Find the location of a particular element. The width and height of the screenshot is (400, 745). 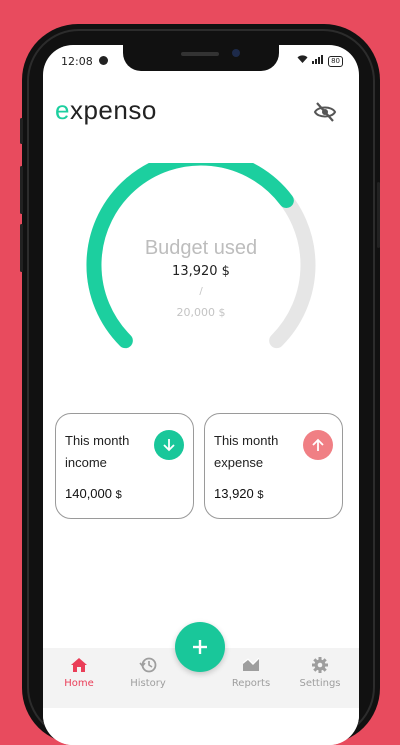

nav-label-home: Home is located at coordinates (79, 683).